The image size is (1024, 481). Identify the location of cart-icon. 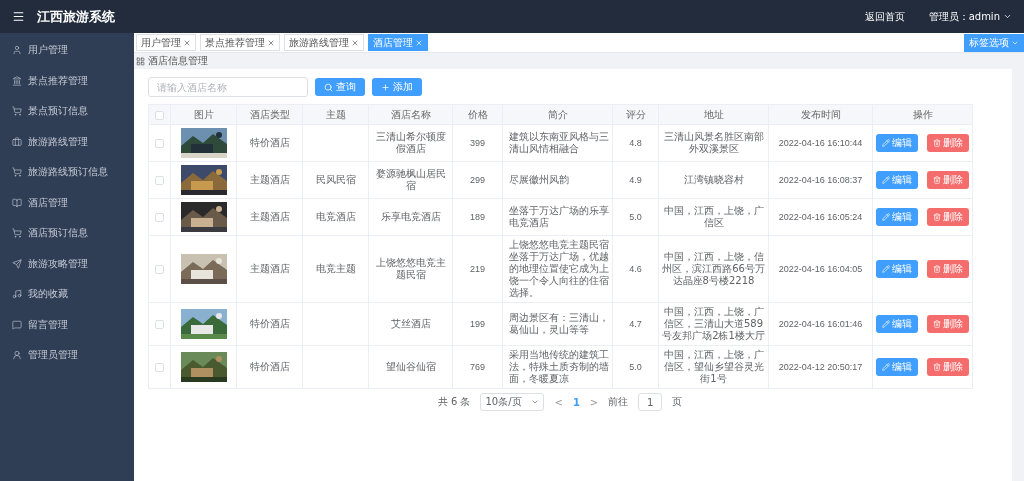
(17, 233).